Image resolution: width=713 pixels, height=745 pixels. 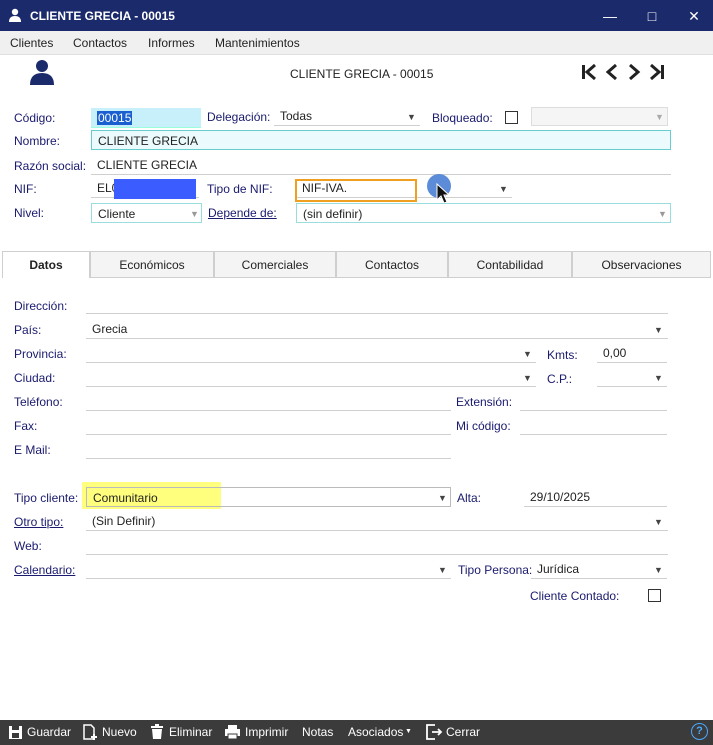 I want to click on tipo-persona-select: Jurídica, so click(x=599, y=569).